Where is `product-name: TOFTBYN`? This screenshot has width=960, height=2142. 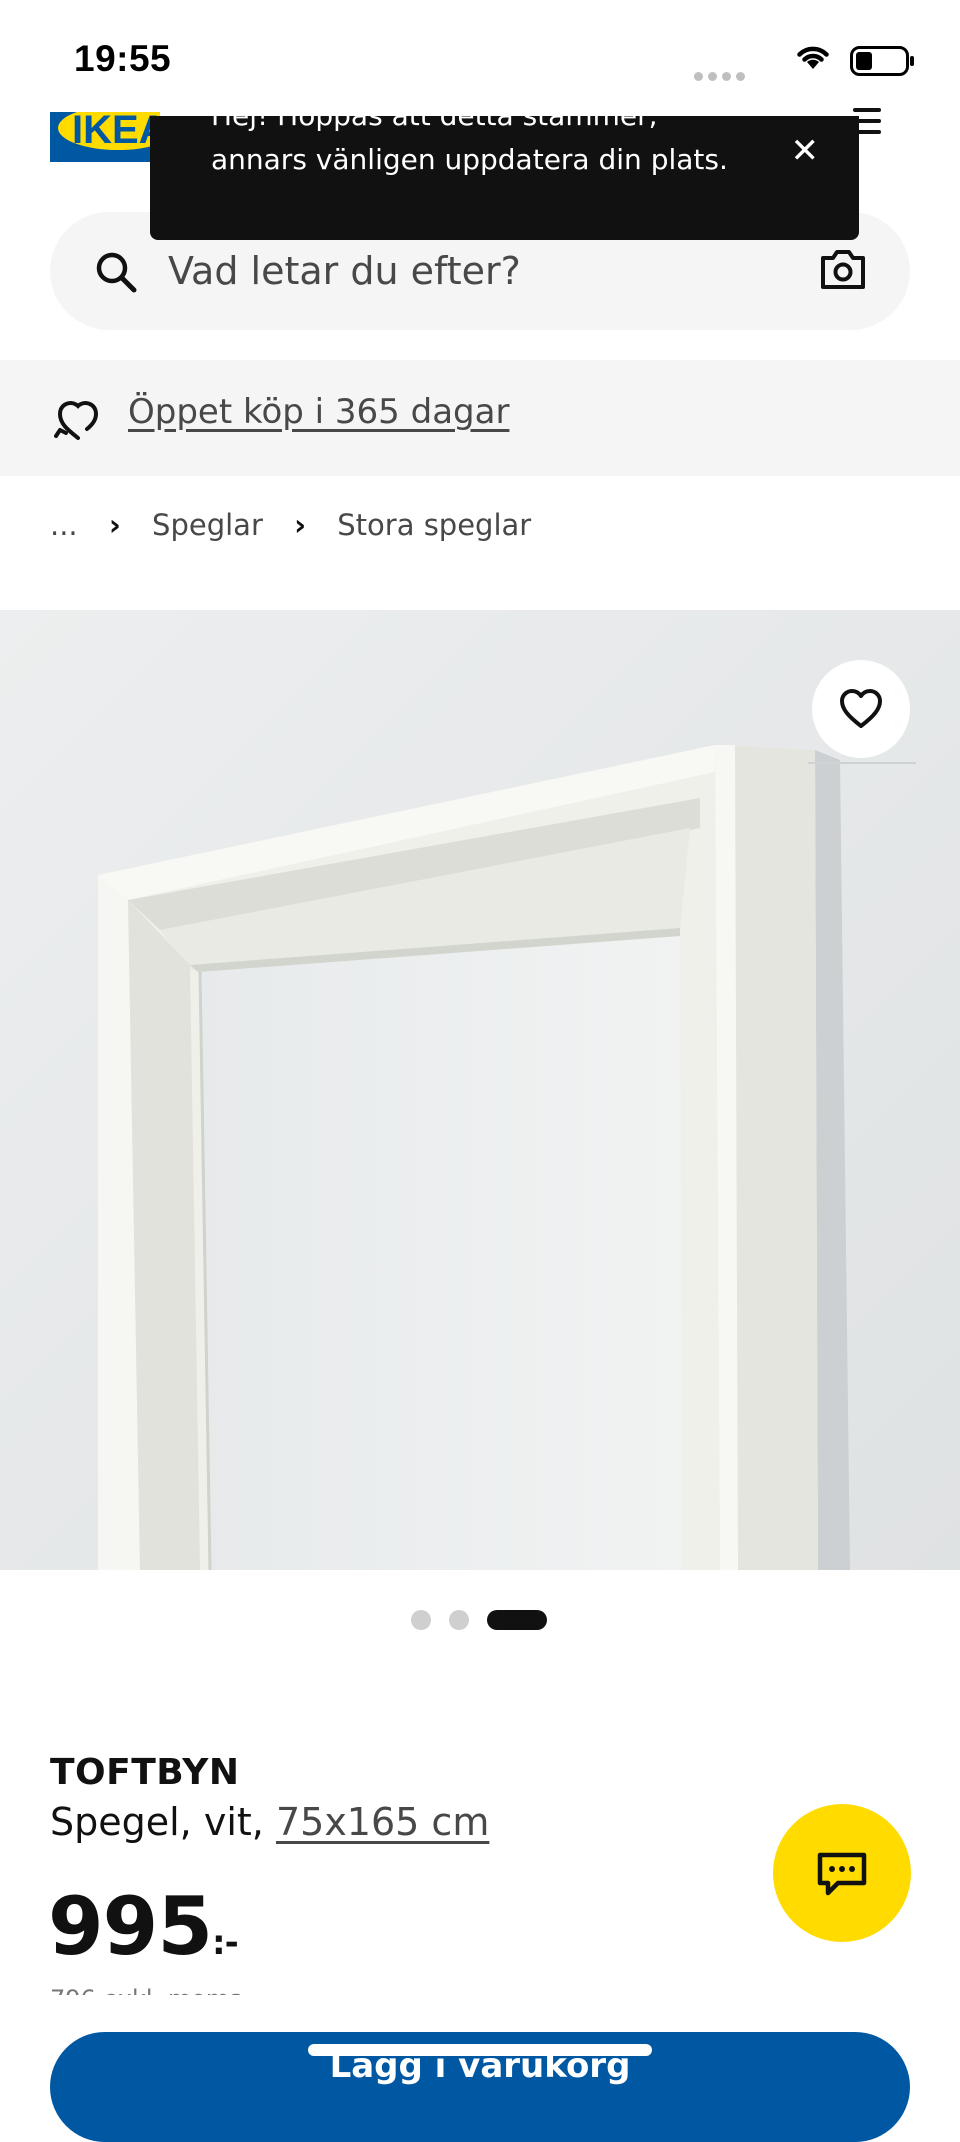
product-name: TOFTBYN is located at coordinates (145, 1772).